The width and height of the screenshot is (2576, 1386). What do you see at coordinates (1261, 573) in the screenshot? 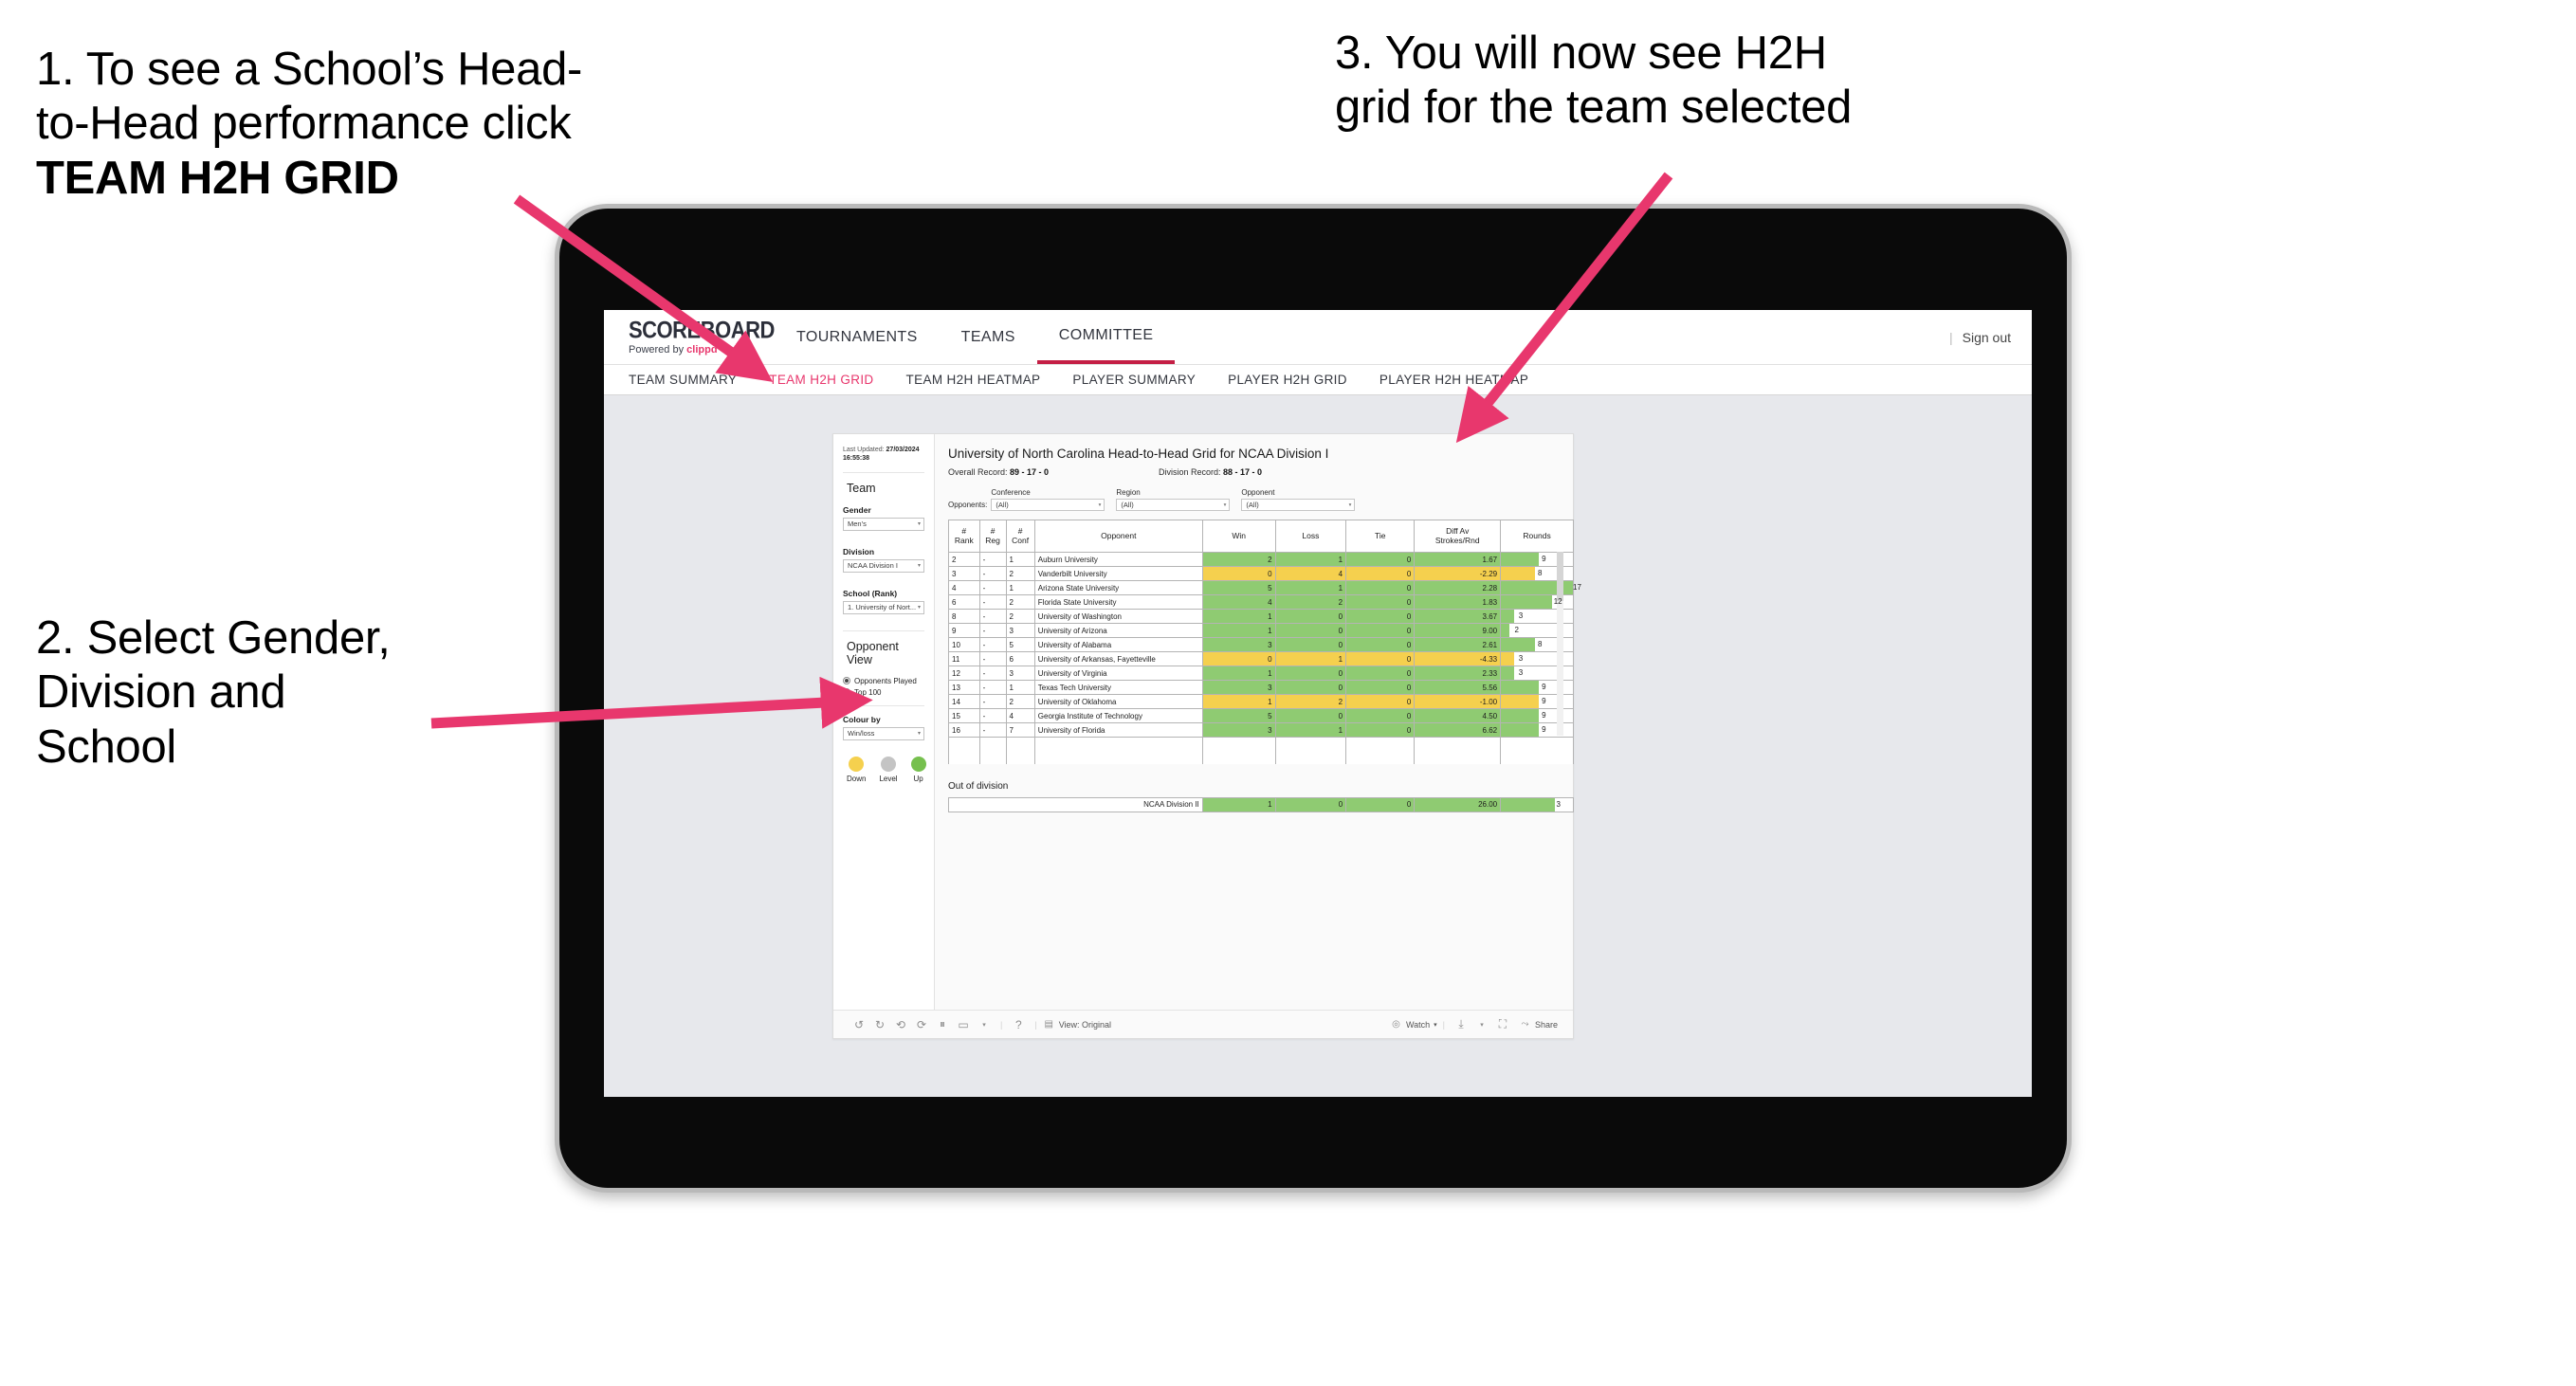
I see `table-row: 3-2 Vanderbilt University 0 4 0 -2.29 8` at bounding box center [1261, 573].